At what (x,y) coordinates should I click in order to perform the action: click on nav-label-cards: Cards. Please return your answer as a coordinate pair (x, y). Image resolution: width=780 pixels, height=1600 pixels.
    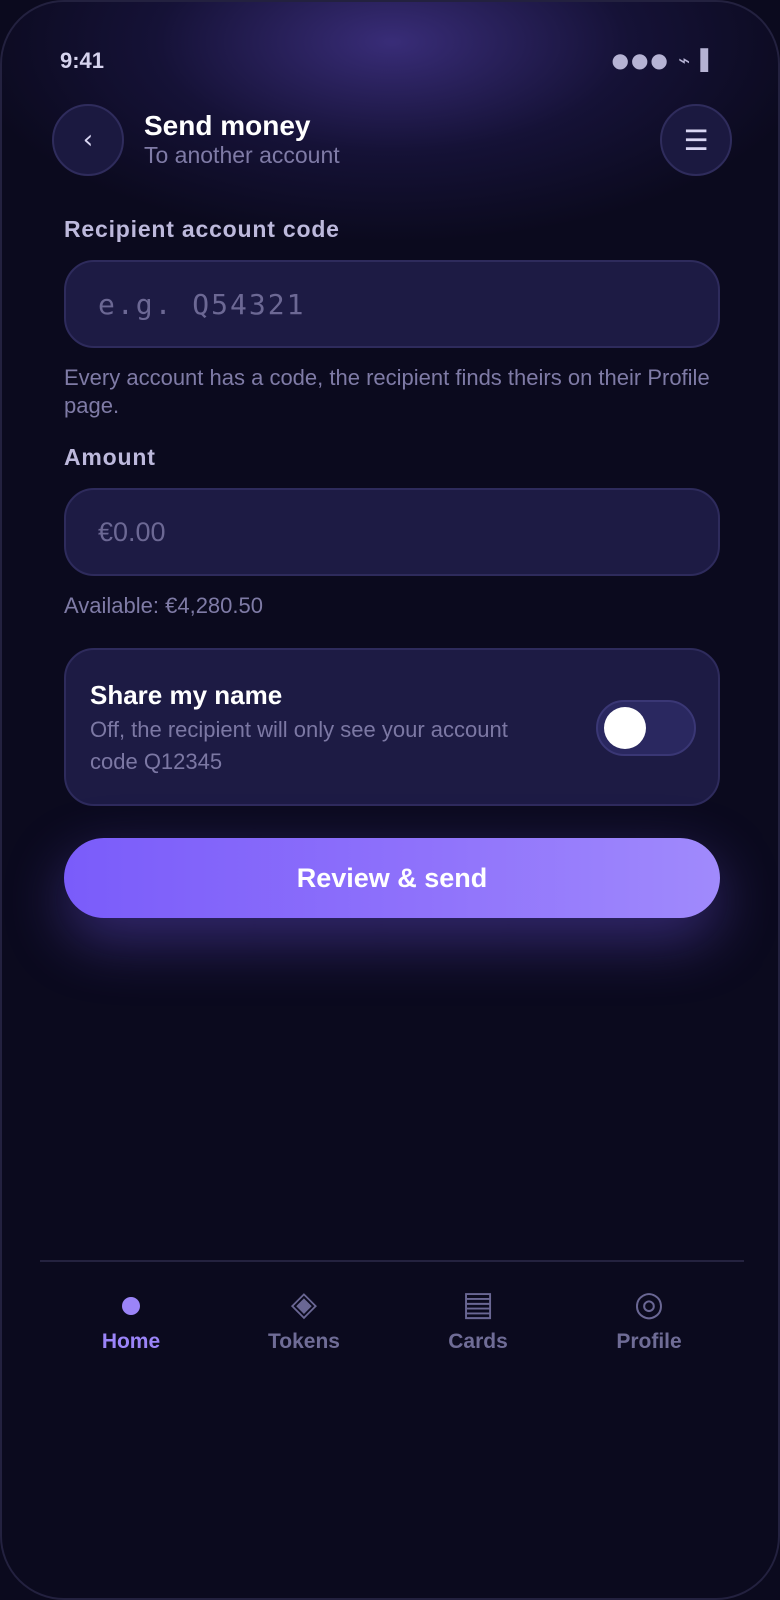
    Looking at the image, I should click on (478, 1341).